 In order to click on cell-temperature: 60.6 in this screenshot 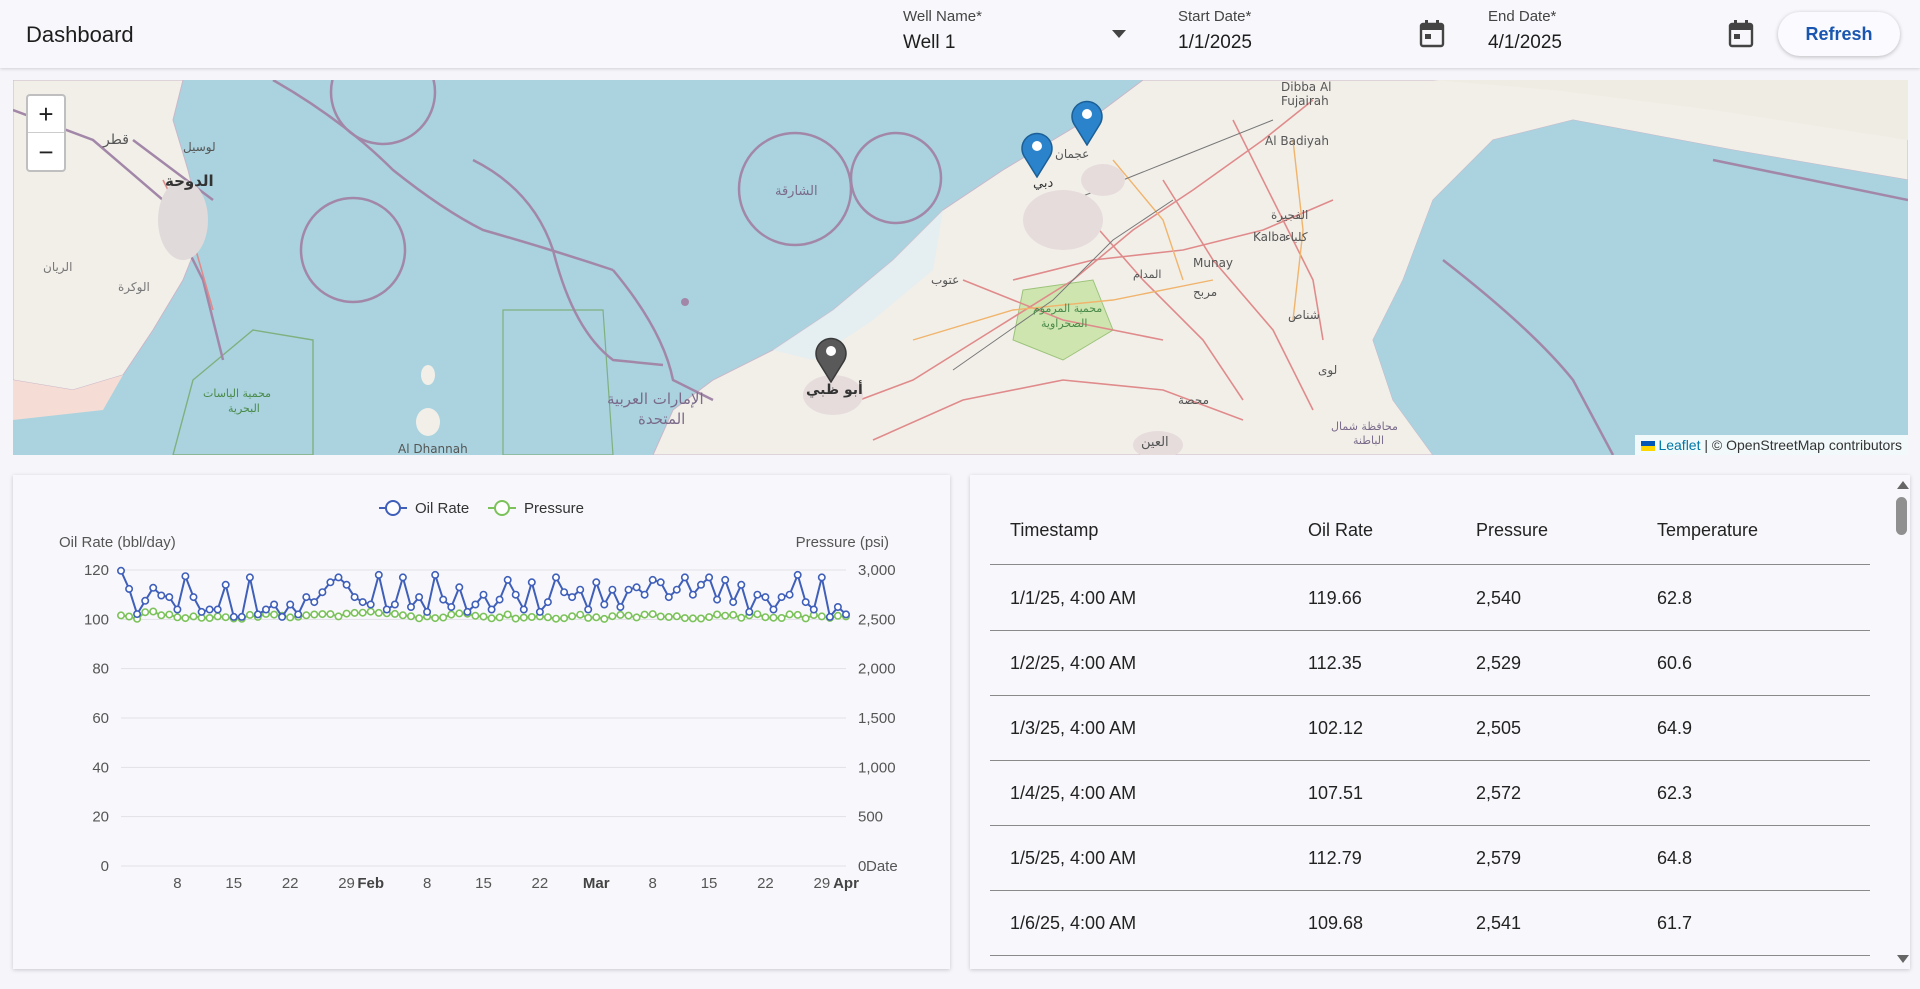, I will do `click(1675, 663)`.